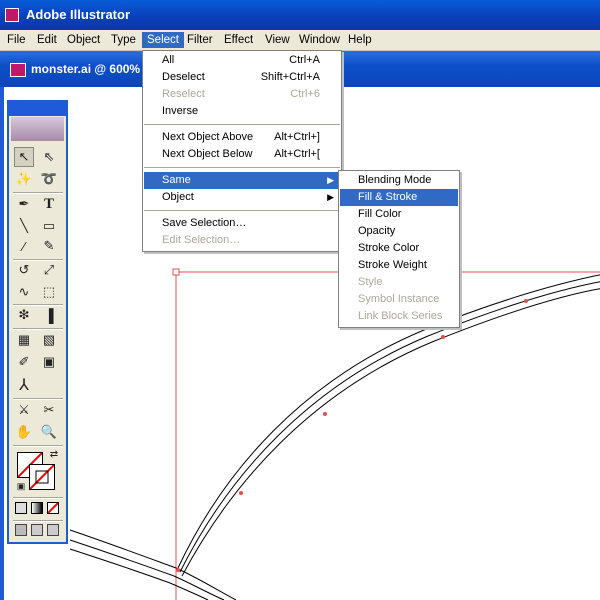 The width and height of the screenshot is (600, 600). I want to click on pen-tool-icon: ✒, so click(24, 204).